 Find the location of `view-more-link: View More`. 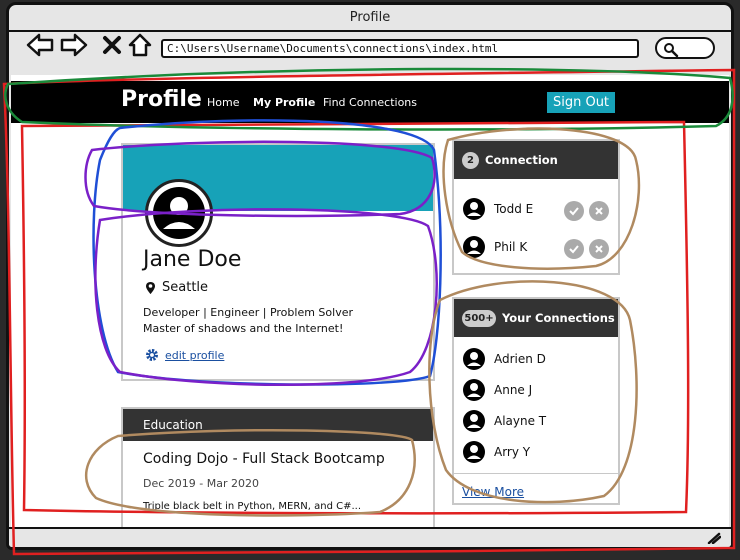

view-more-link: View More is located at coordinates (493, 492).